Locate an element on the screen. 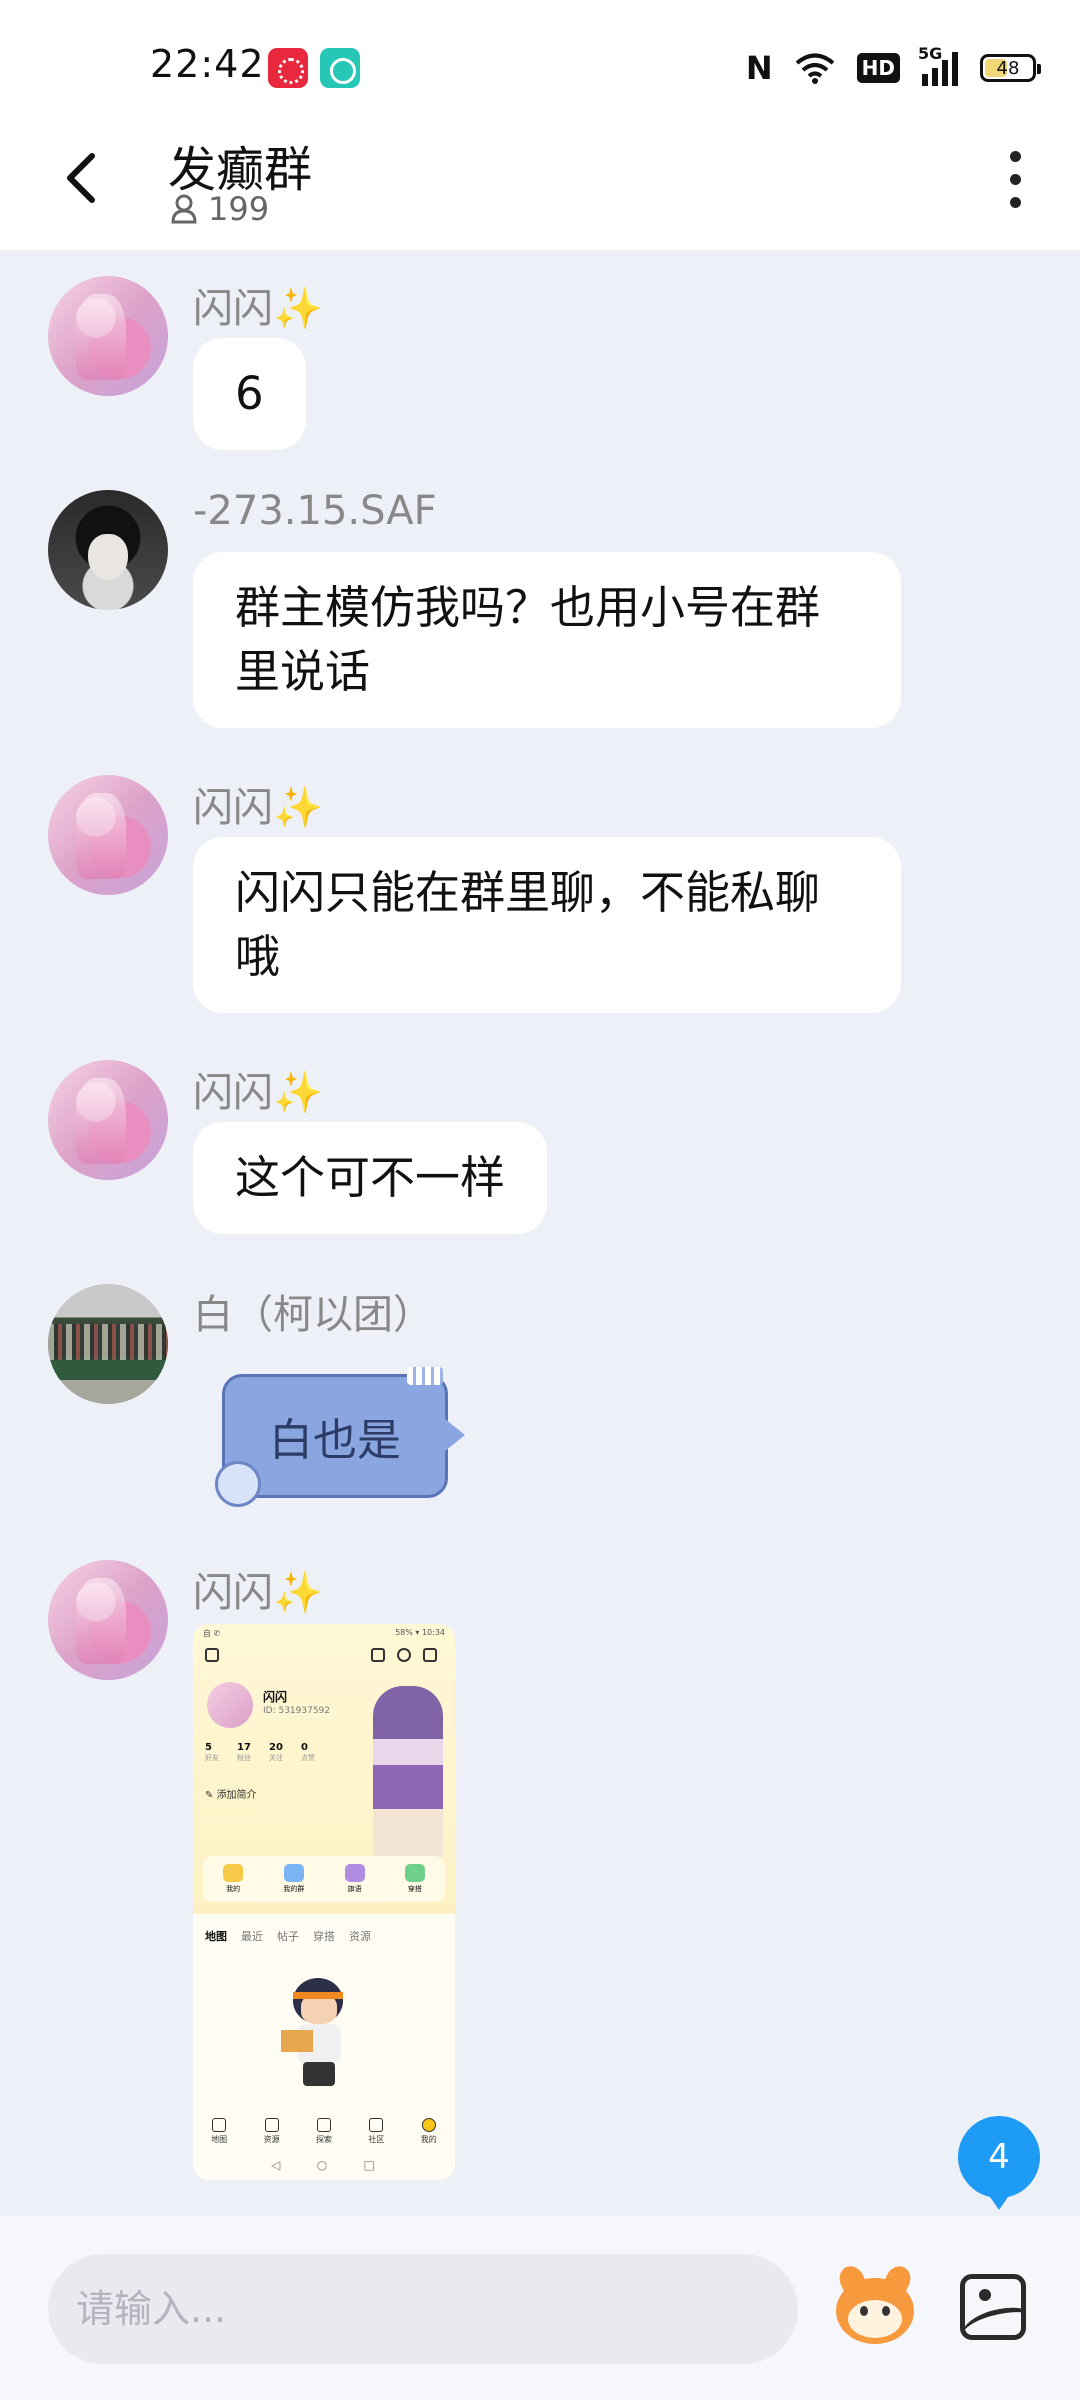  network-type: 5G is located at coordinates (930, 53).